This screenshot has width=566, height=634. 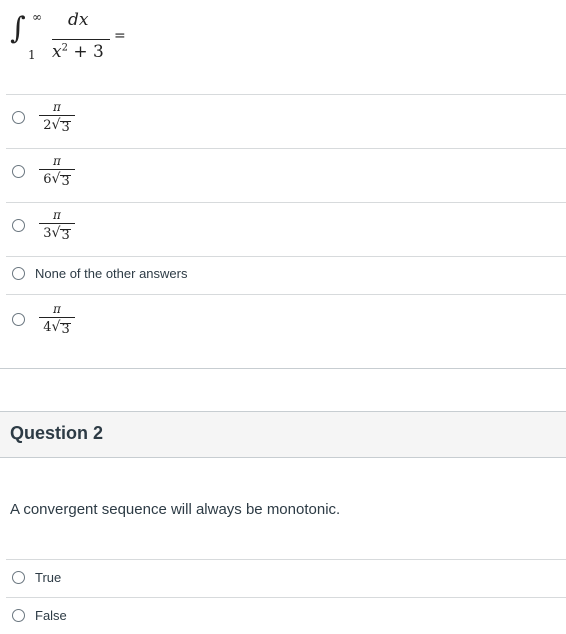 I want to click on integral-sign: ∫, so click(x=18, y=28).